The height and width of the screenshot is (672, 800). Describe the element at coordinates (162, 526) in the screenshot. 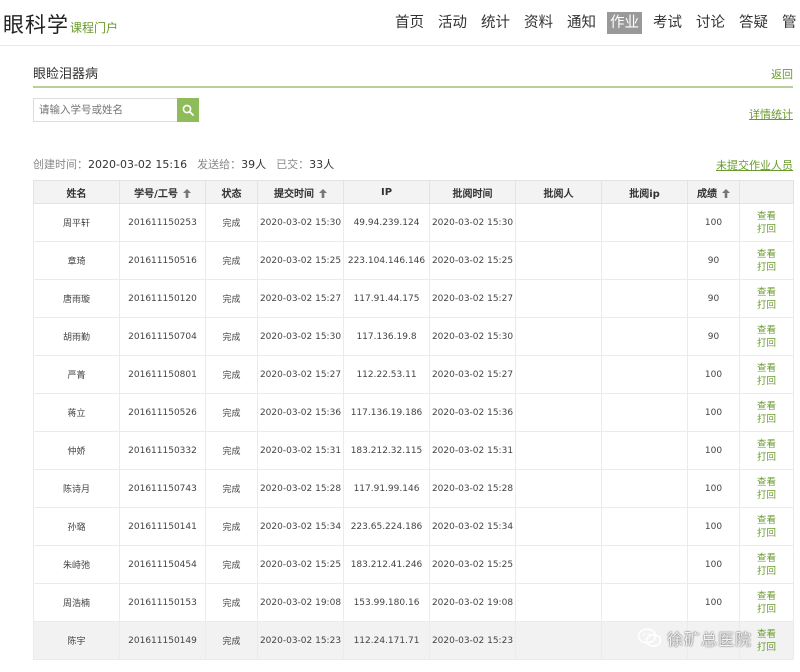

I see `cell-student-id: 201611150141` at that location.